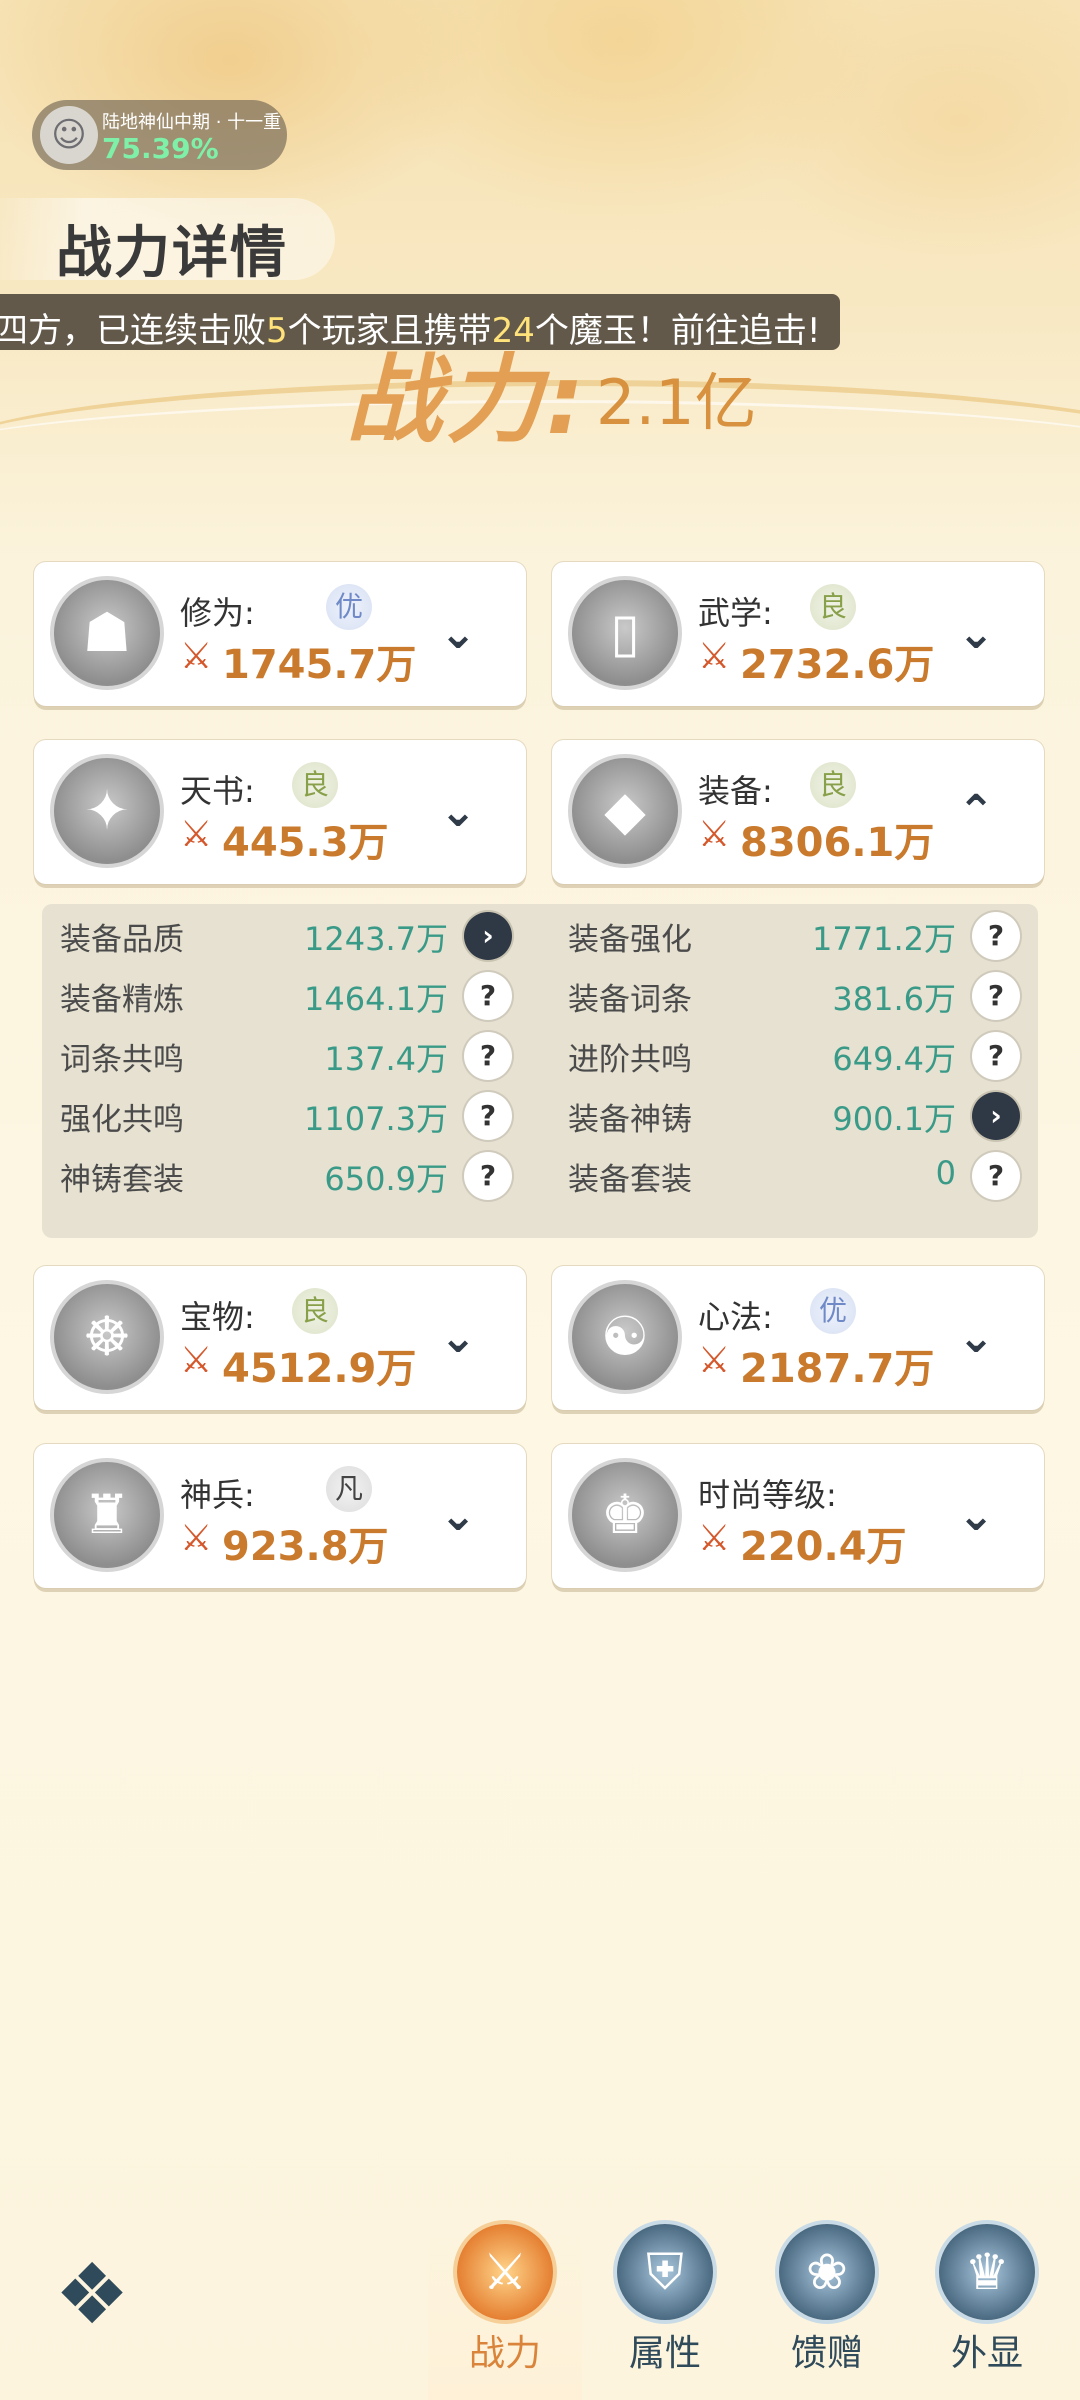  What do you see at coordinates (280, 634) in the screenshot?
I see `card-cultivation: ☗ 修为: 优 ⚔ 1745.7万 ⌄` at bounding box center [280, 634].